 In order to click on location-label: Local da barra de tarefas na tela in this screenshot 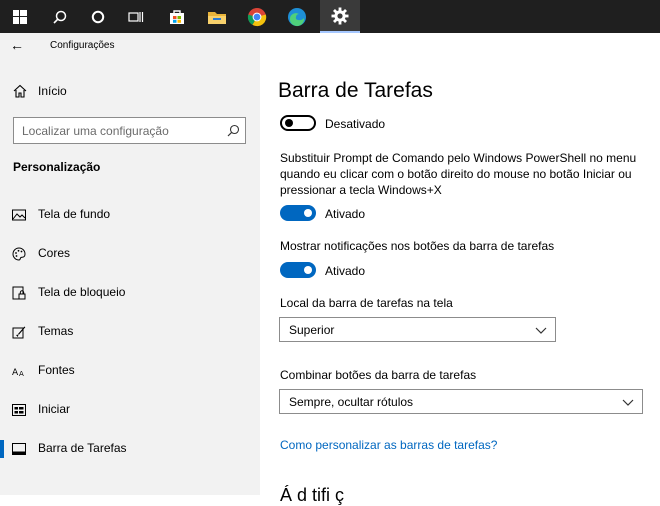, I will do `click(366, 303)`.